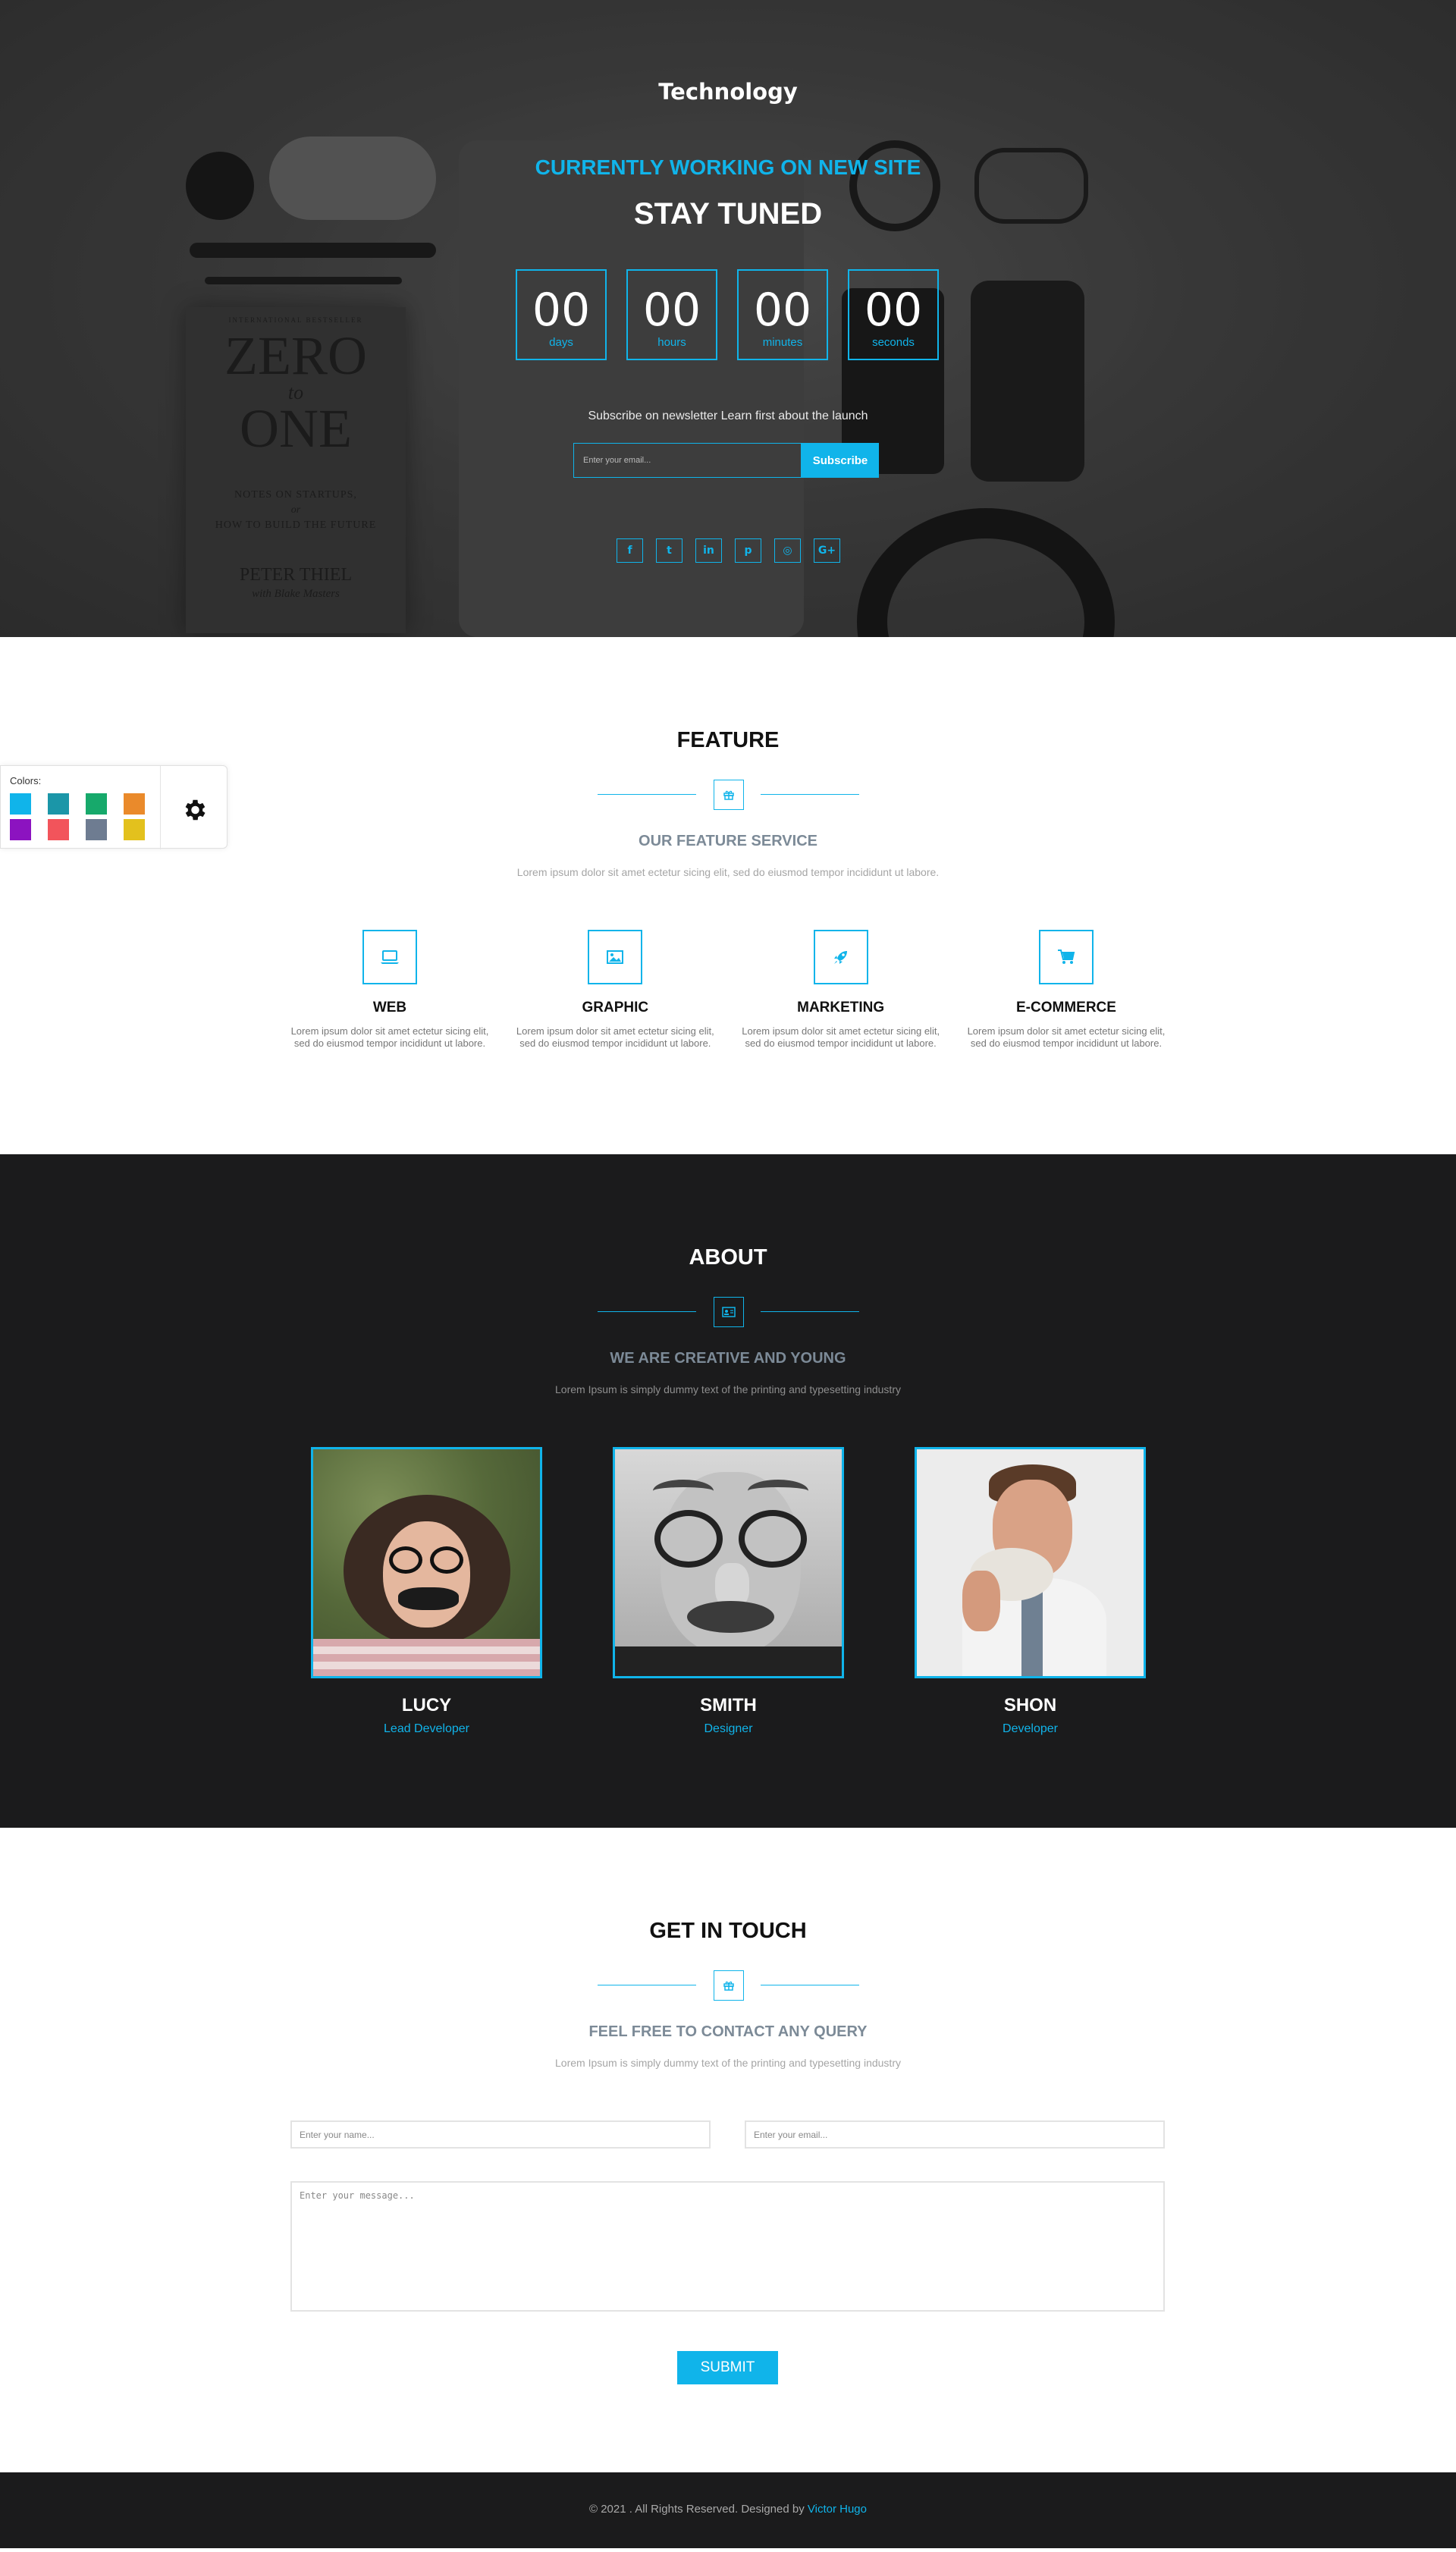  What do you see at coordinates (841, 1007) in the screenshot?
I see `feature-item-title: MARKETING` at bounding box center [841, 1007].